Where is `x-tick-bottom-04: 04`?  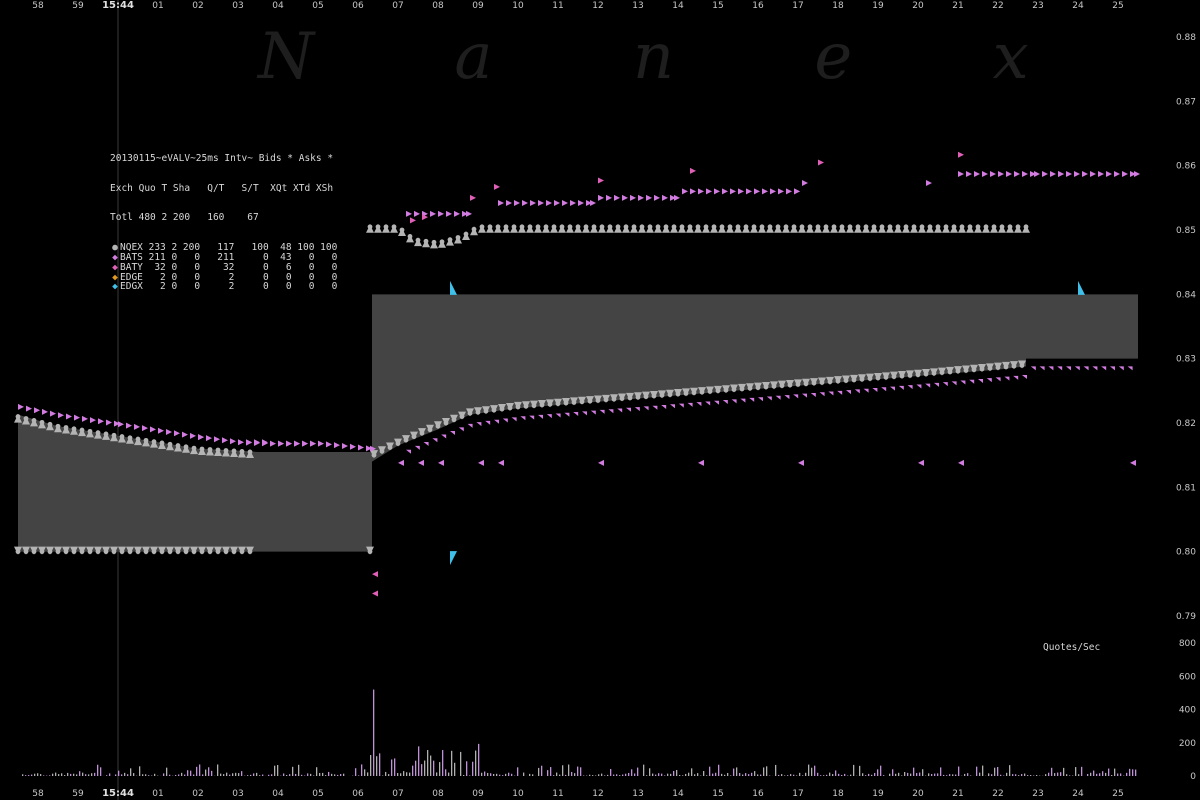 x-tick-bottom-04: 04 is located at coordinates (278, 794).